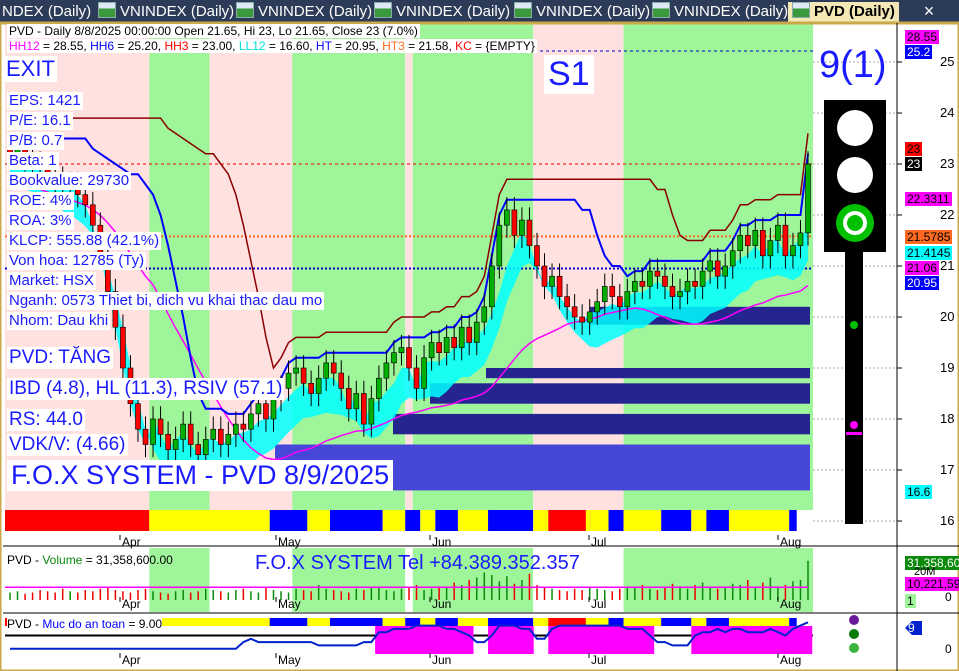  Describe the element at coordinates (430, 46) in the screenshot. I see `ht3-value: = 21.58,` at that location.